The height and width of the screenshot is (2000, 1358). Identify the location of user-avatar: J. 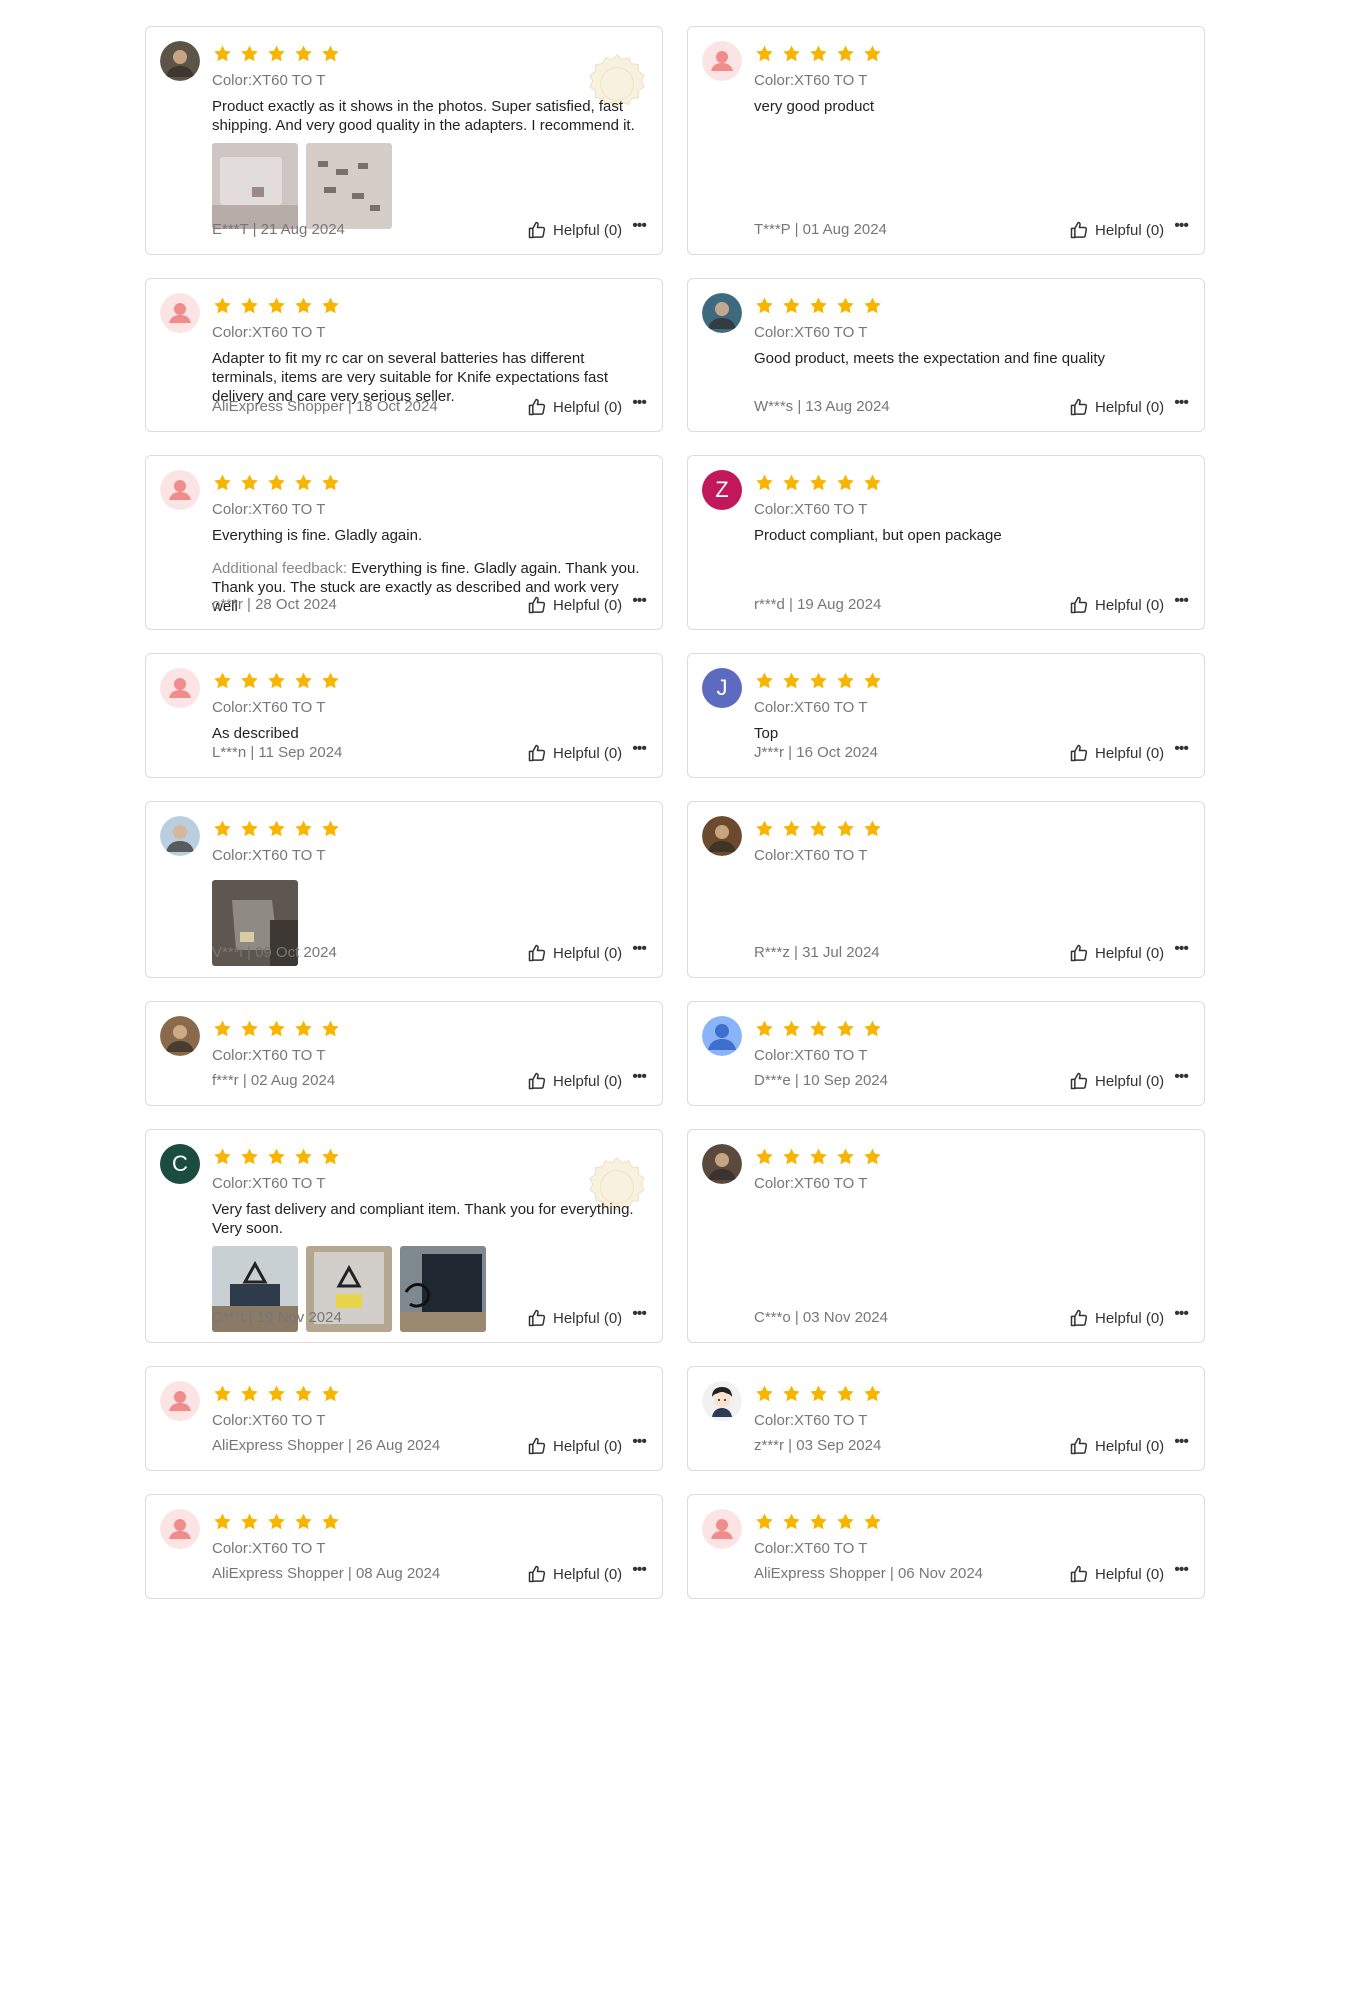
(722, 688).